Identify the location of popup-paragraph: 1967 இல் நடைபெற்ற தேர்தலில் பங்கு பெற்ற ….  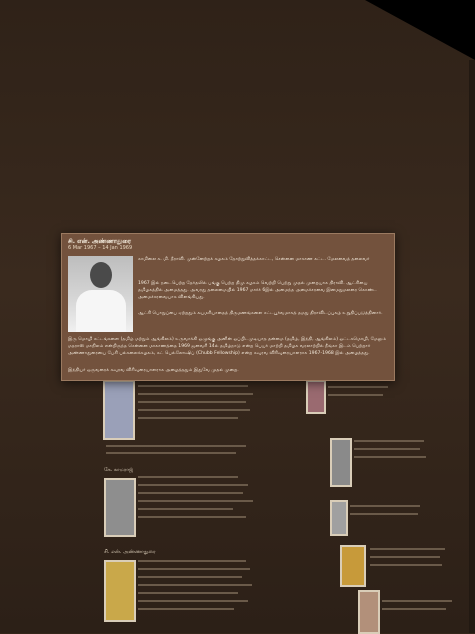
(257, 290).